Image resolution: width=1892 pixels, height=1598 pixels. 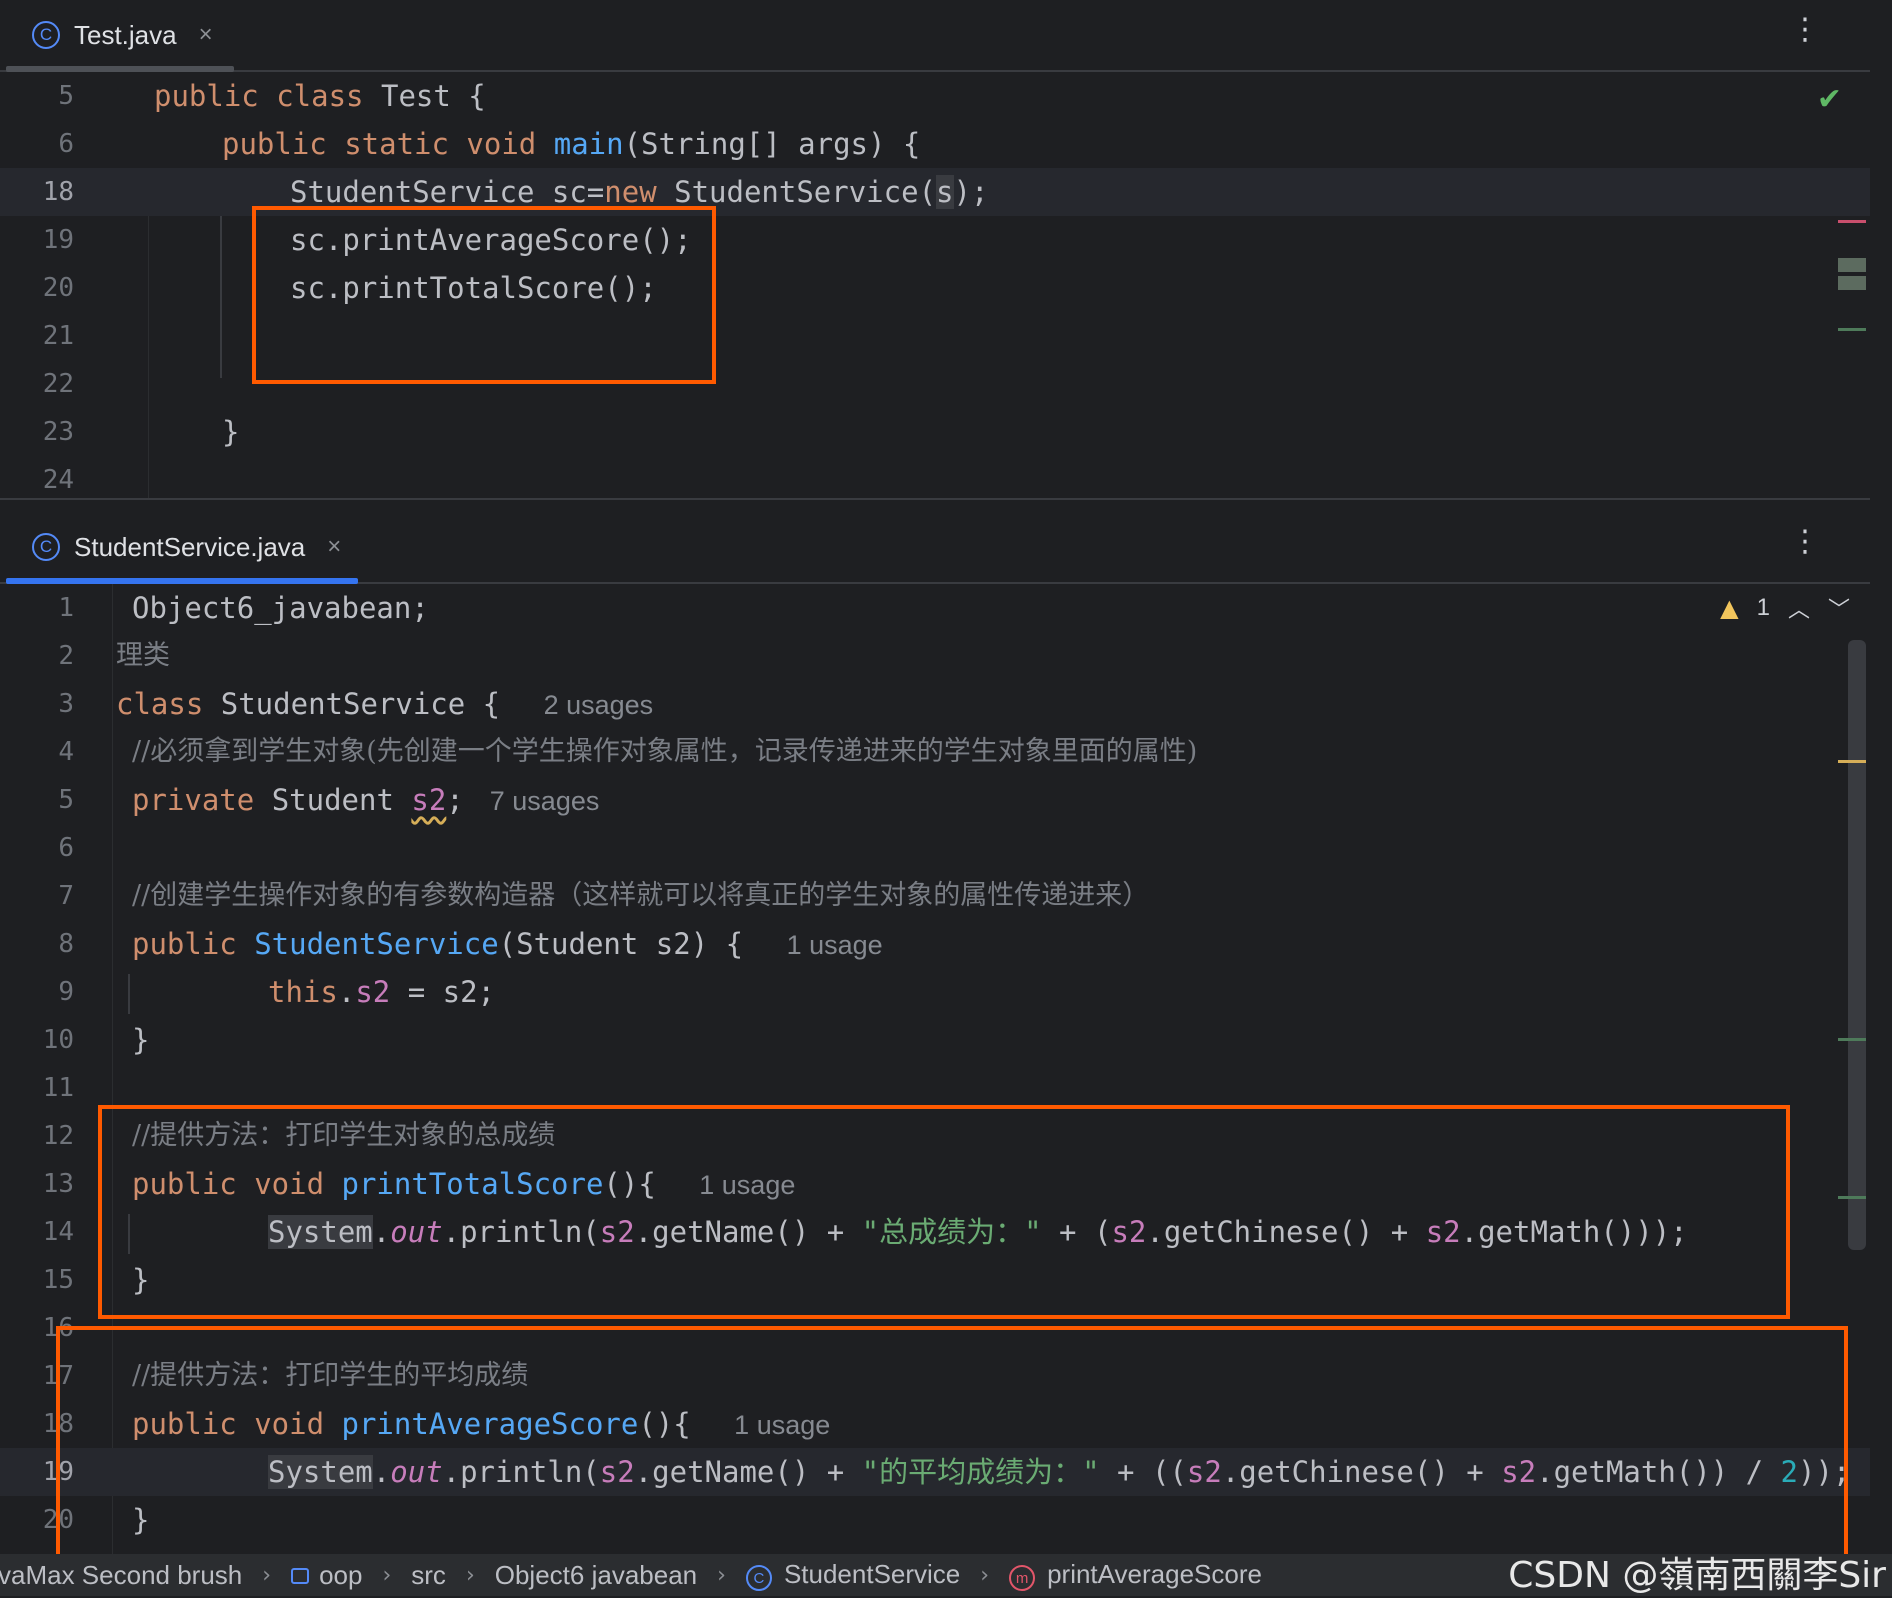 I want to click on breadcrumb-item-class: C StudentService, so click(x=852, y=1575).